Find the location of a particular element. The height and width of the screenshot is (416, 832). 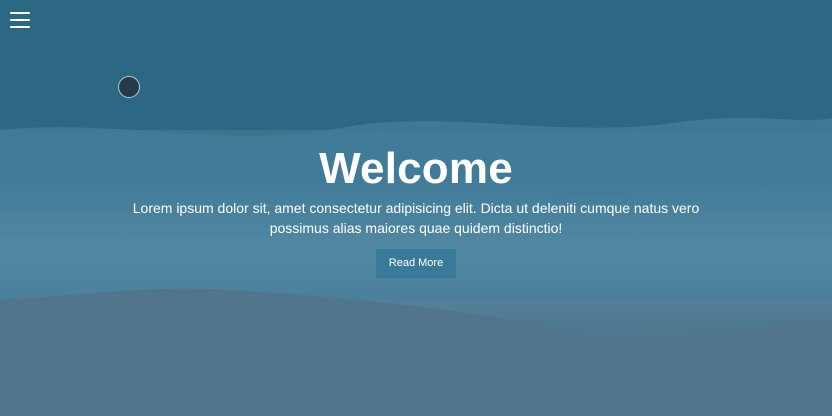

read-more-button: Read More is located at coordinates (416, 263).